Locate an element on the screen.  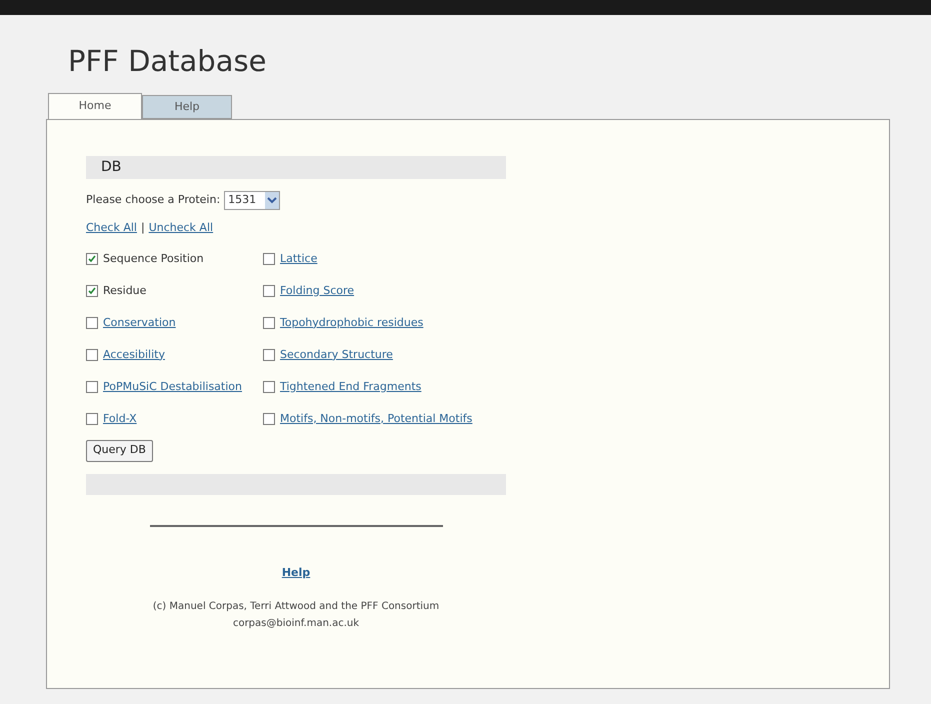
option-link: Tightened End Fragments is located at coordinates (351, 387).